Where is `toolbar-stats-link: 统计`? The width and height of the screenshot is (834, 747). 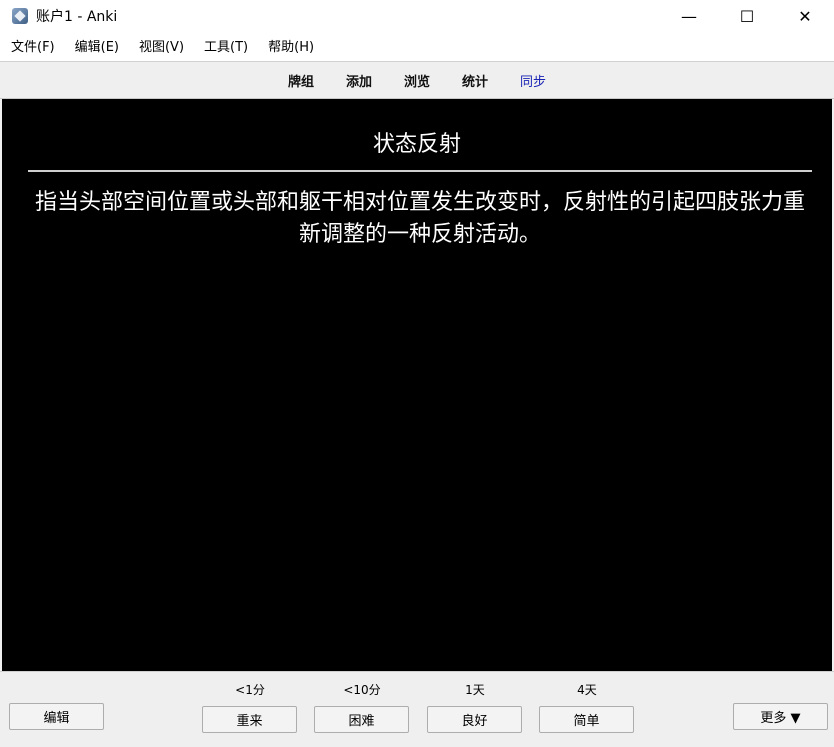
toolbar-stats-link: 统计 is located at coordinates (475, 80).